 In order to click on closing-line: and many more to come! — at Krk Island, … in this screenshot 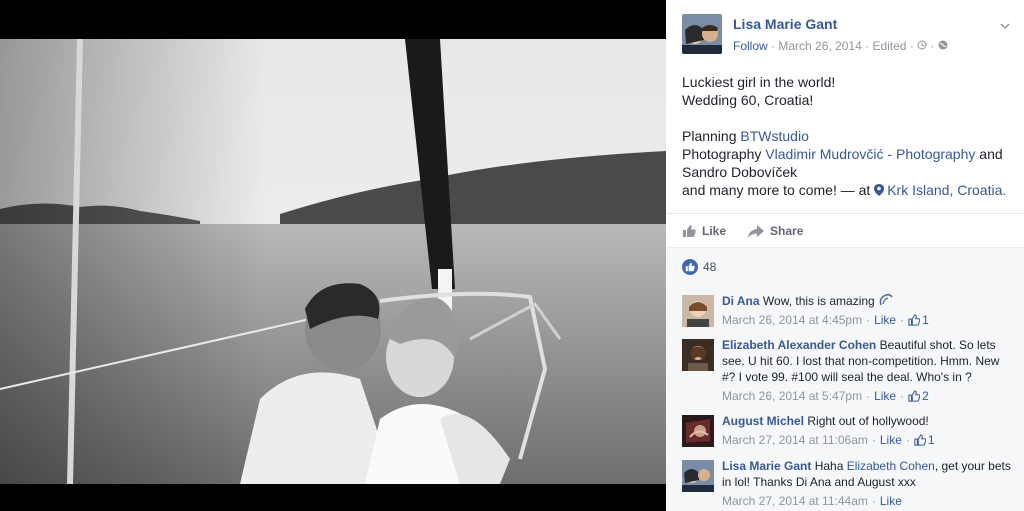, I will do `click(850, 190)`.